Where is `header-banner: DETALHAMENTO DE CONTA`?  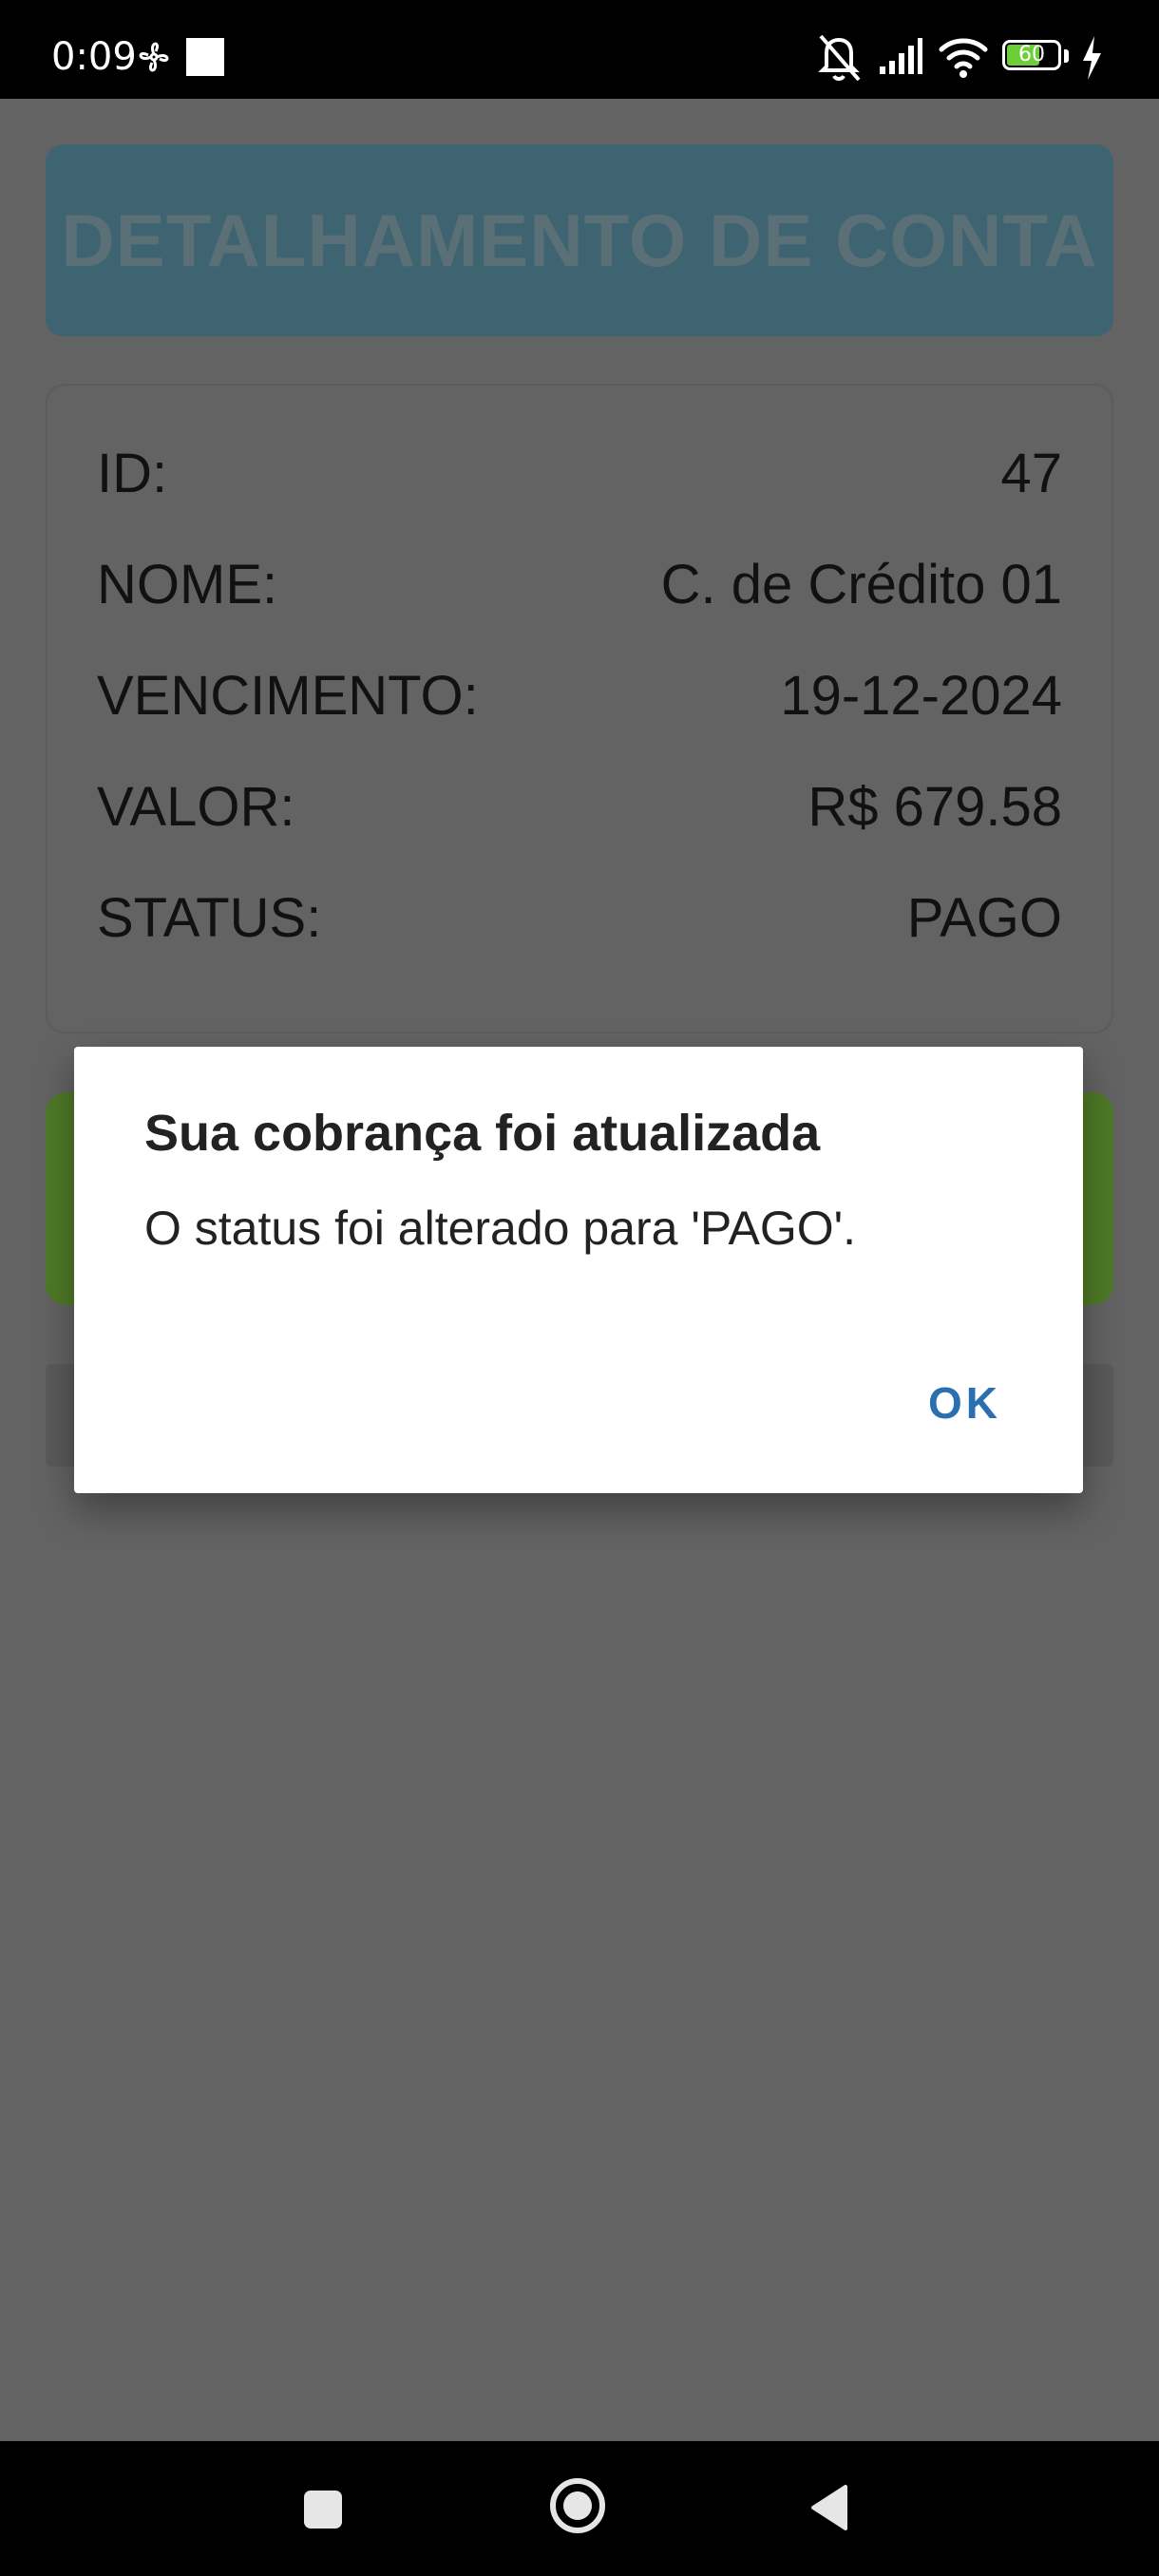 header-banner: DETALHAMENTO DE CONTA is located at coordinates (579, 240).